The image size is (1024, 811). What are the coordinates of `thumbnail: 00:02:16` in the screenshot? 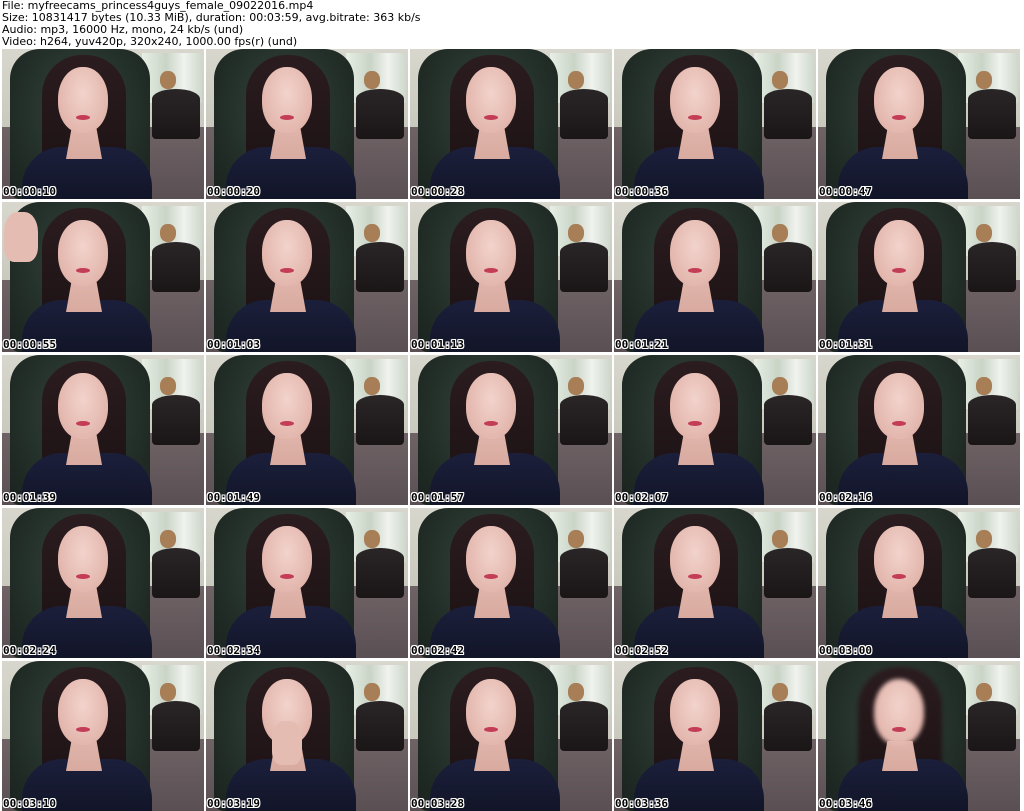 It's located at (919, 430).